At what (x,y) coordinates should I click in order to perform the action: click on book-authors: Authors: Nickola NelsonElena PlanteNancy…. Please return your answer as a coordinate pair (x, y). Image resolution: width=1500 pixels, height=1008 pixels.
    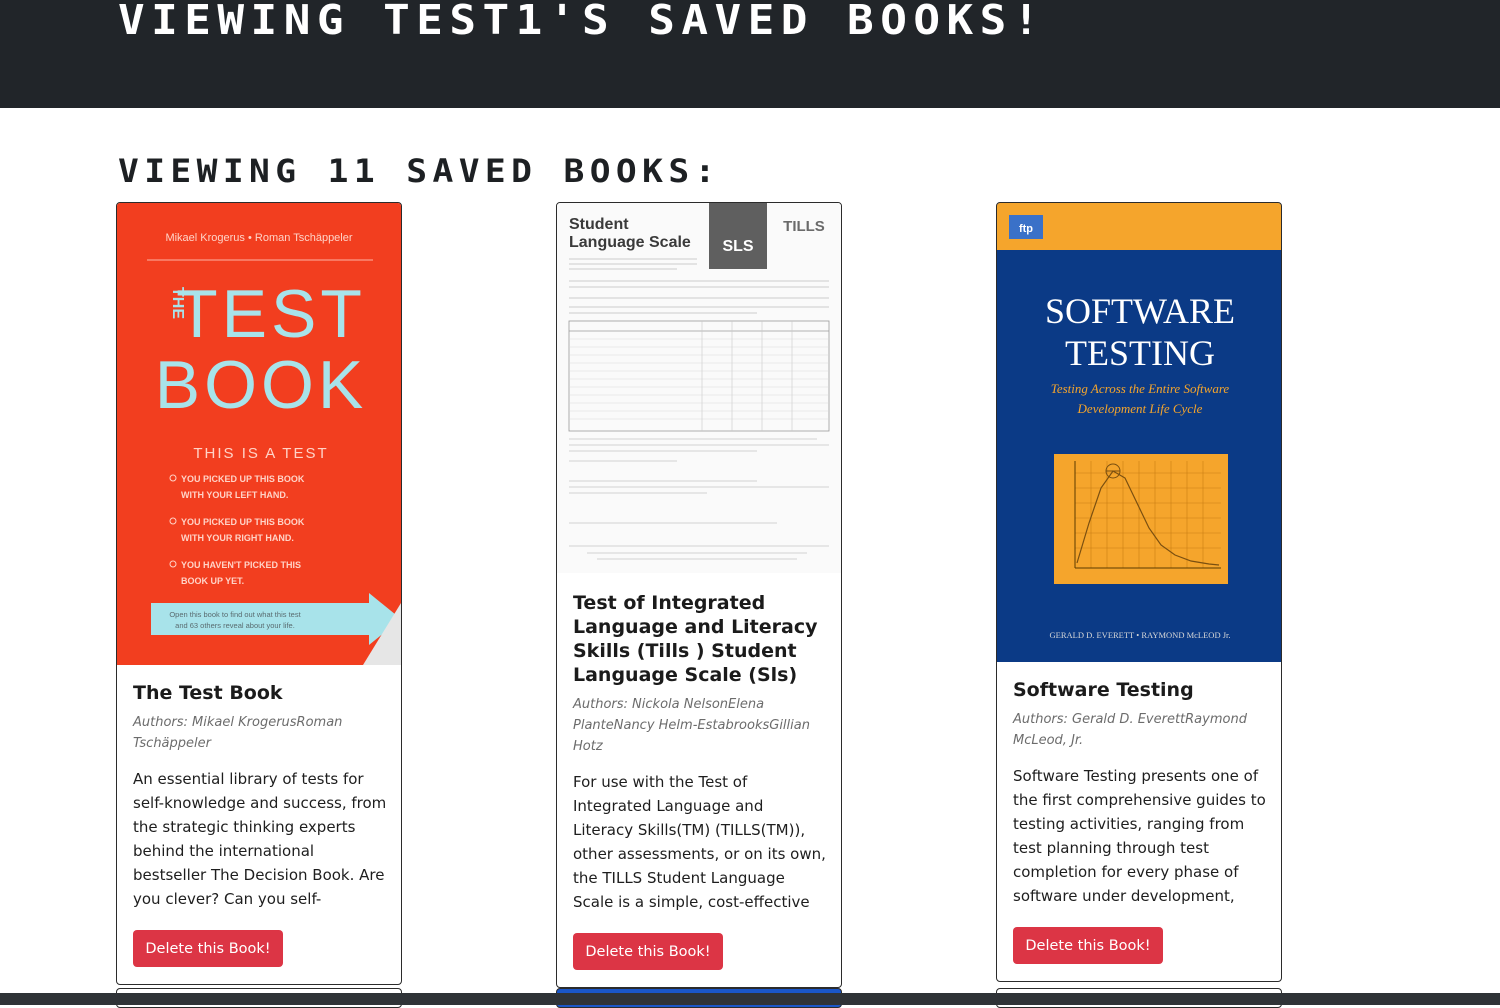
    Looking at the image, I should click on (691, 725).